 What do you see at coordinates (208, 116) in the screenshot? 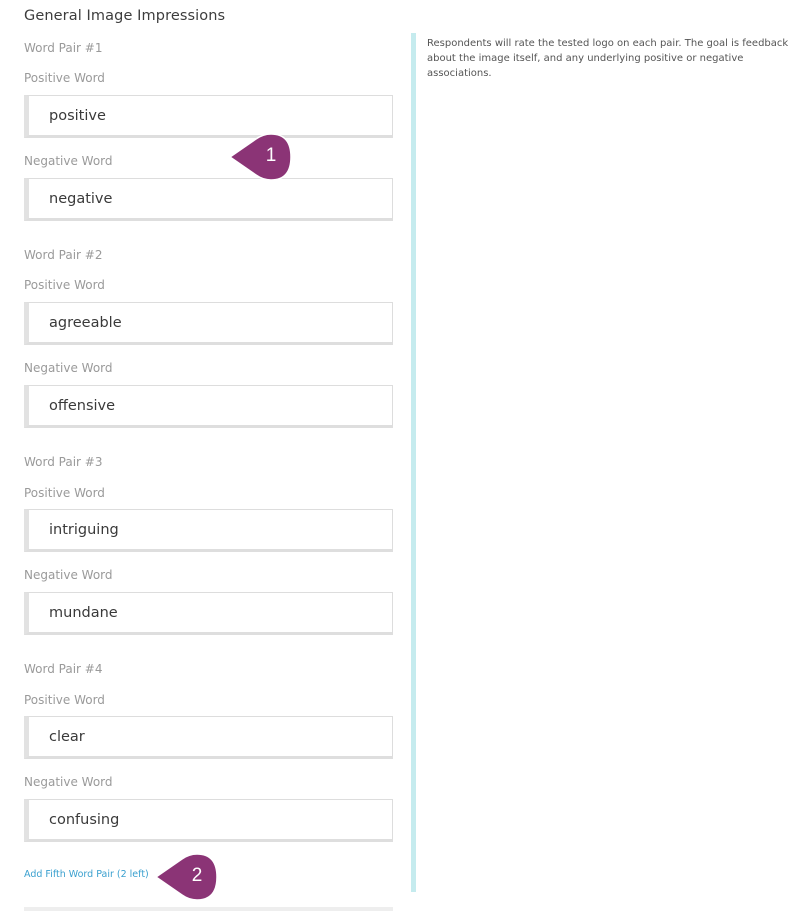
I see `positive-word-1-input` at bounding box center [208, 116].